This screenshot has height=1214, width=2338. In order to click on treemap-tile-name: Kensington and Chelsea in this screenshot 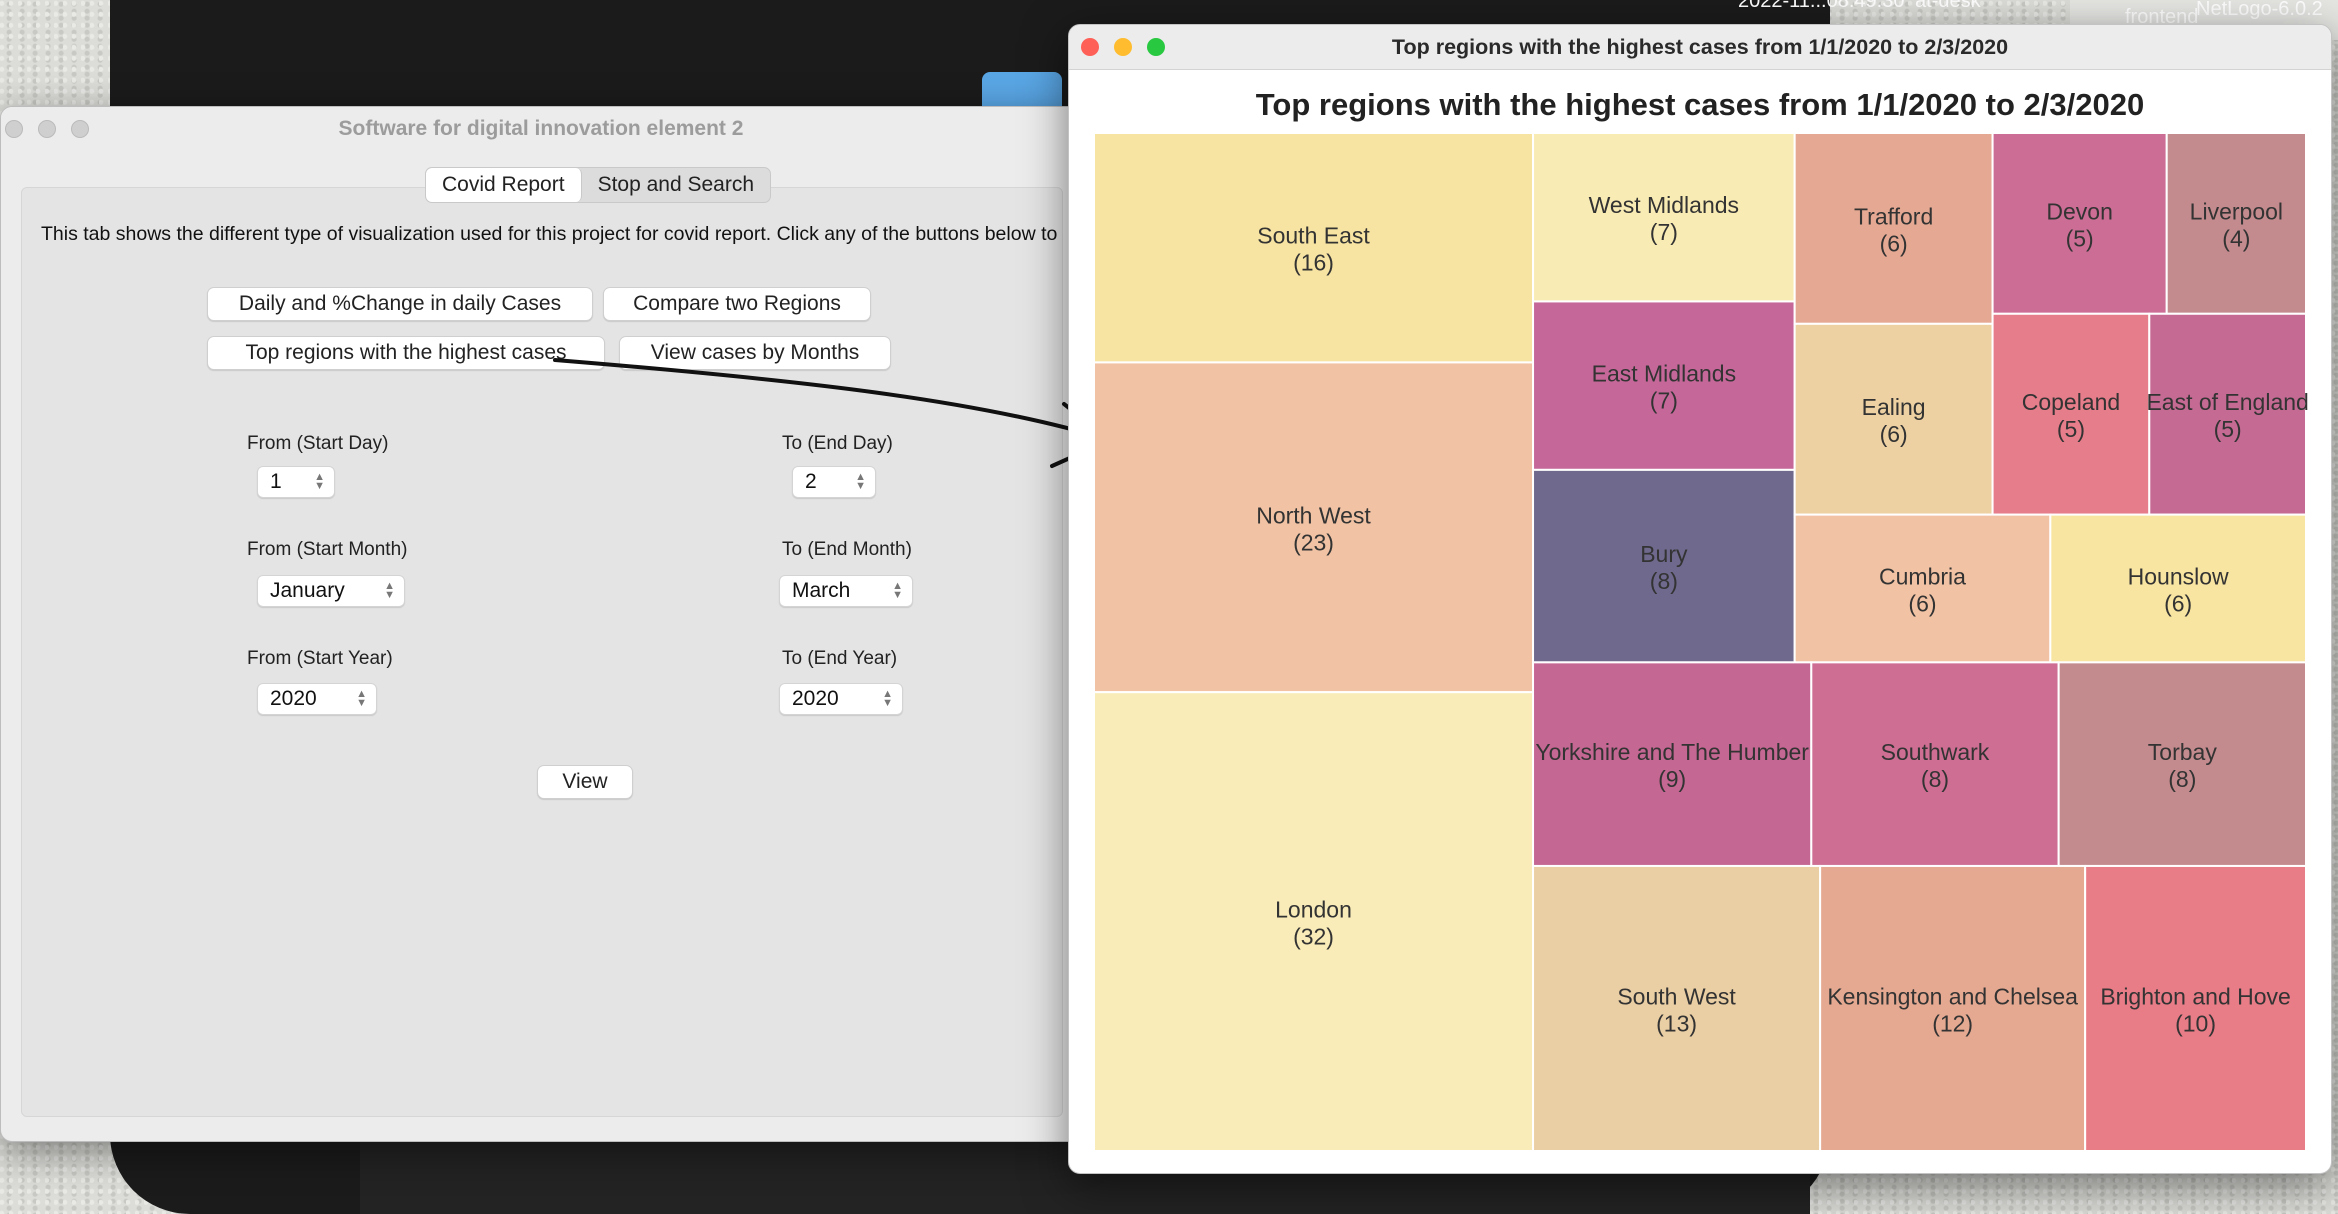, I will do `click(1952, 996)`.